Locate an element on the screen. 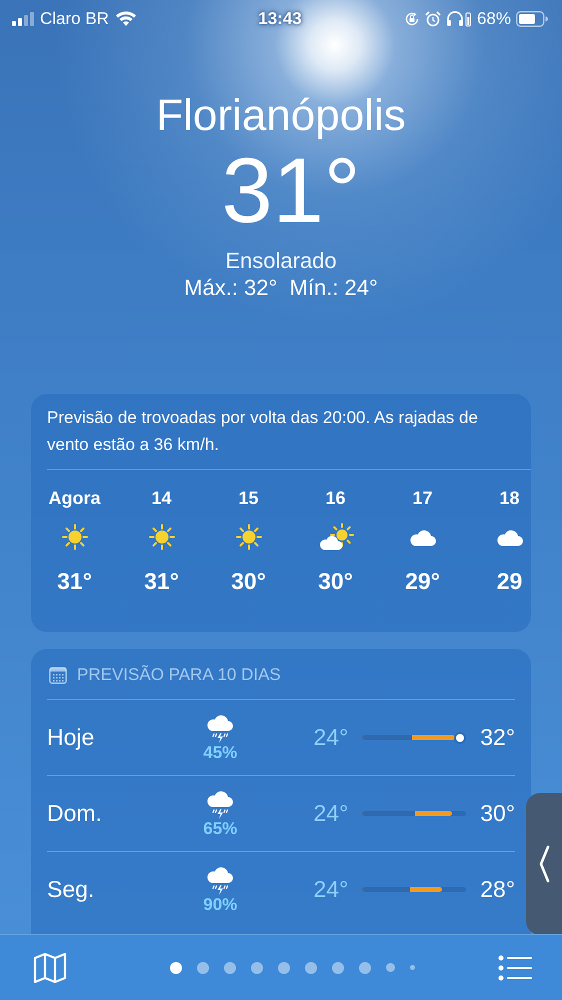 This screenshot has width=562, height=1000. high-temperature: 32° is located at coordinates (498, 737).